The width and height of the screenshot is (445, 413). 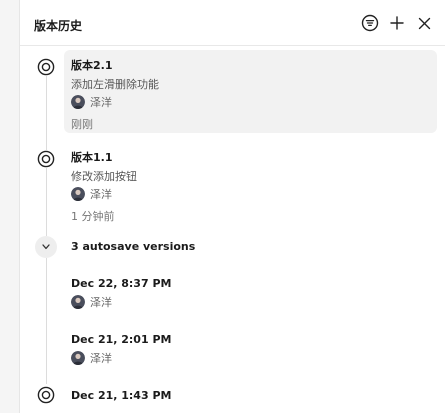 I want to click on plus-icon, so click(x=397, y=23).